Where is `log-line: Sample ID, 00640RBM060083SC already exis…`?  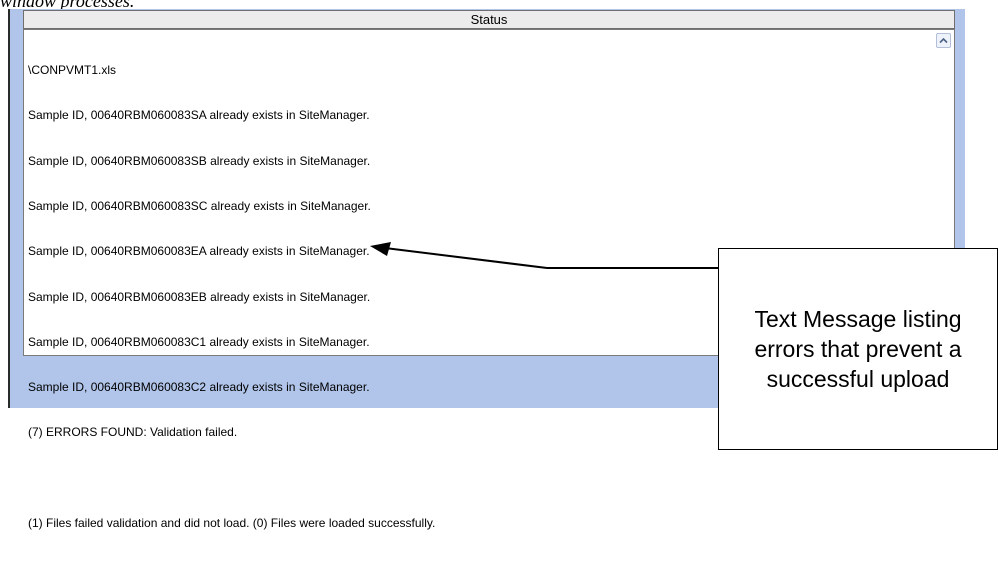
log-line: Sample ID, 00640RBM060083SC already exis… is located at coordinates (199, 206).